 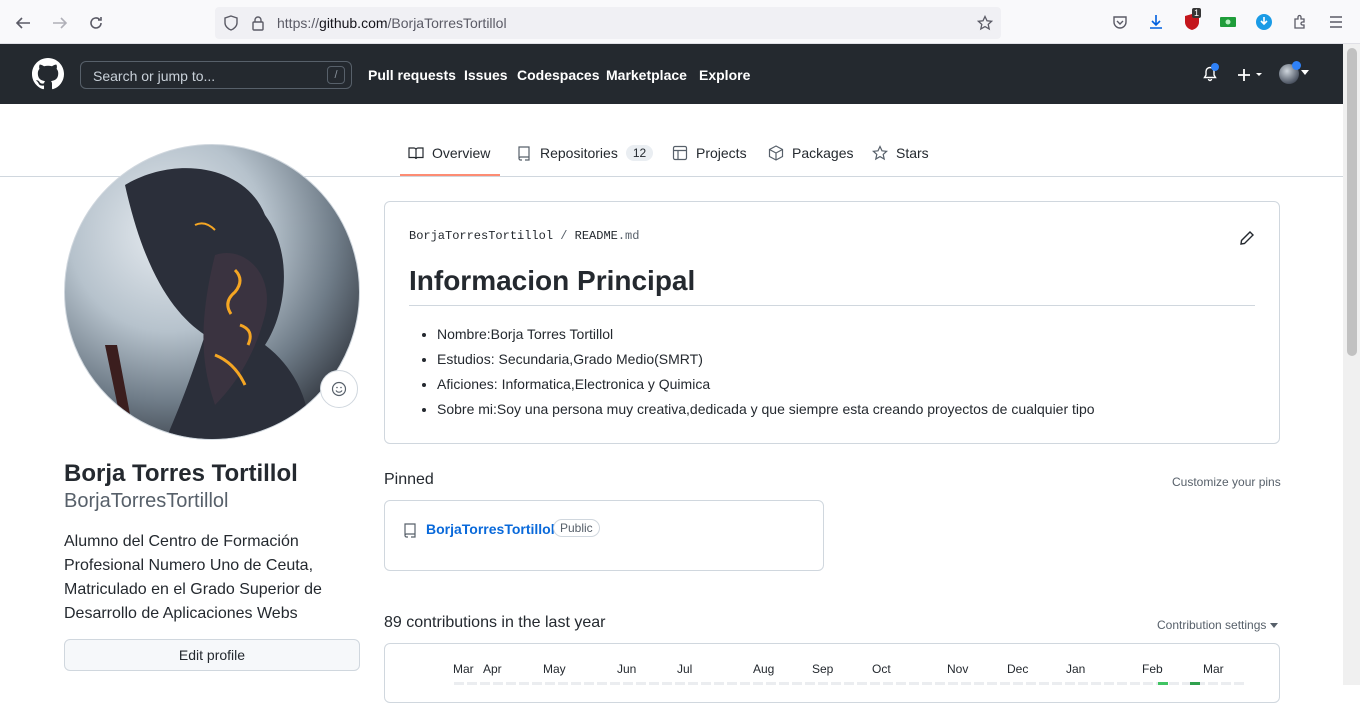 I want to click on money-extension-icon, so click(x=1228, y=22).